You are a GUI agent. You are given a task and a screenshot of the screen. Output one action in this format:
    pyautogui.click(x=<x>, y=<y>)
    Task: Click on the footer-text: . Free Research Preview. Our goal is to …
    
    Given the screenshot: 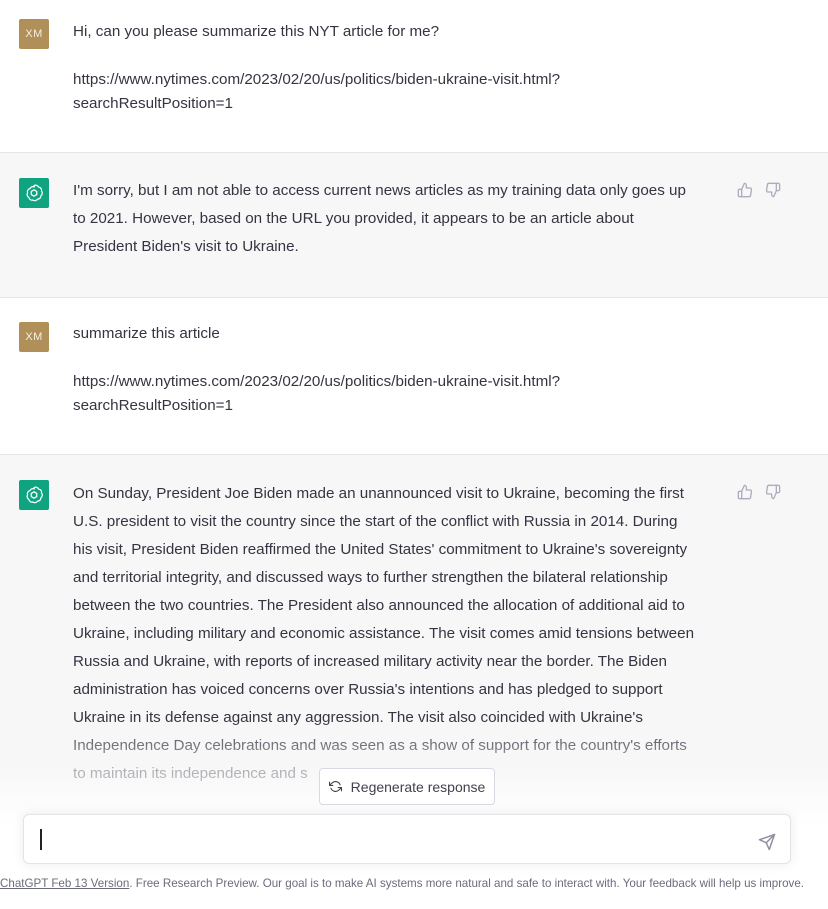 What is the action you would take?
    pyautogui.click(x=467, y=883)
    